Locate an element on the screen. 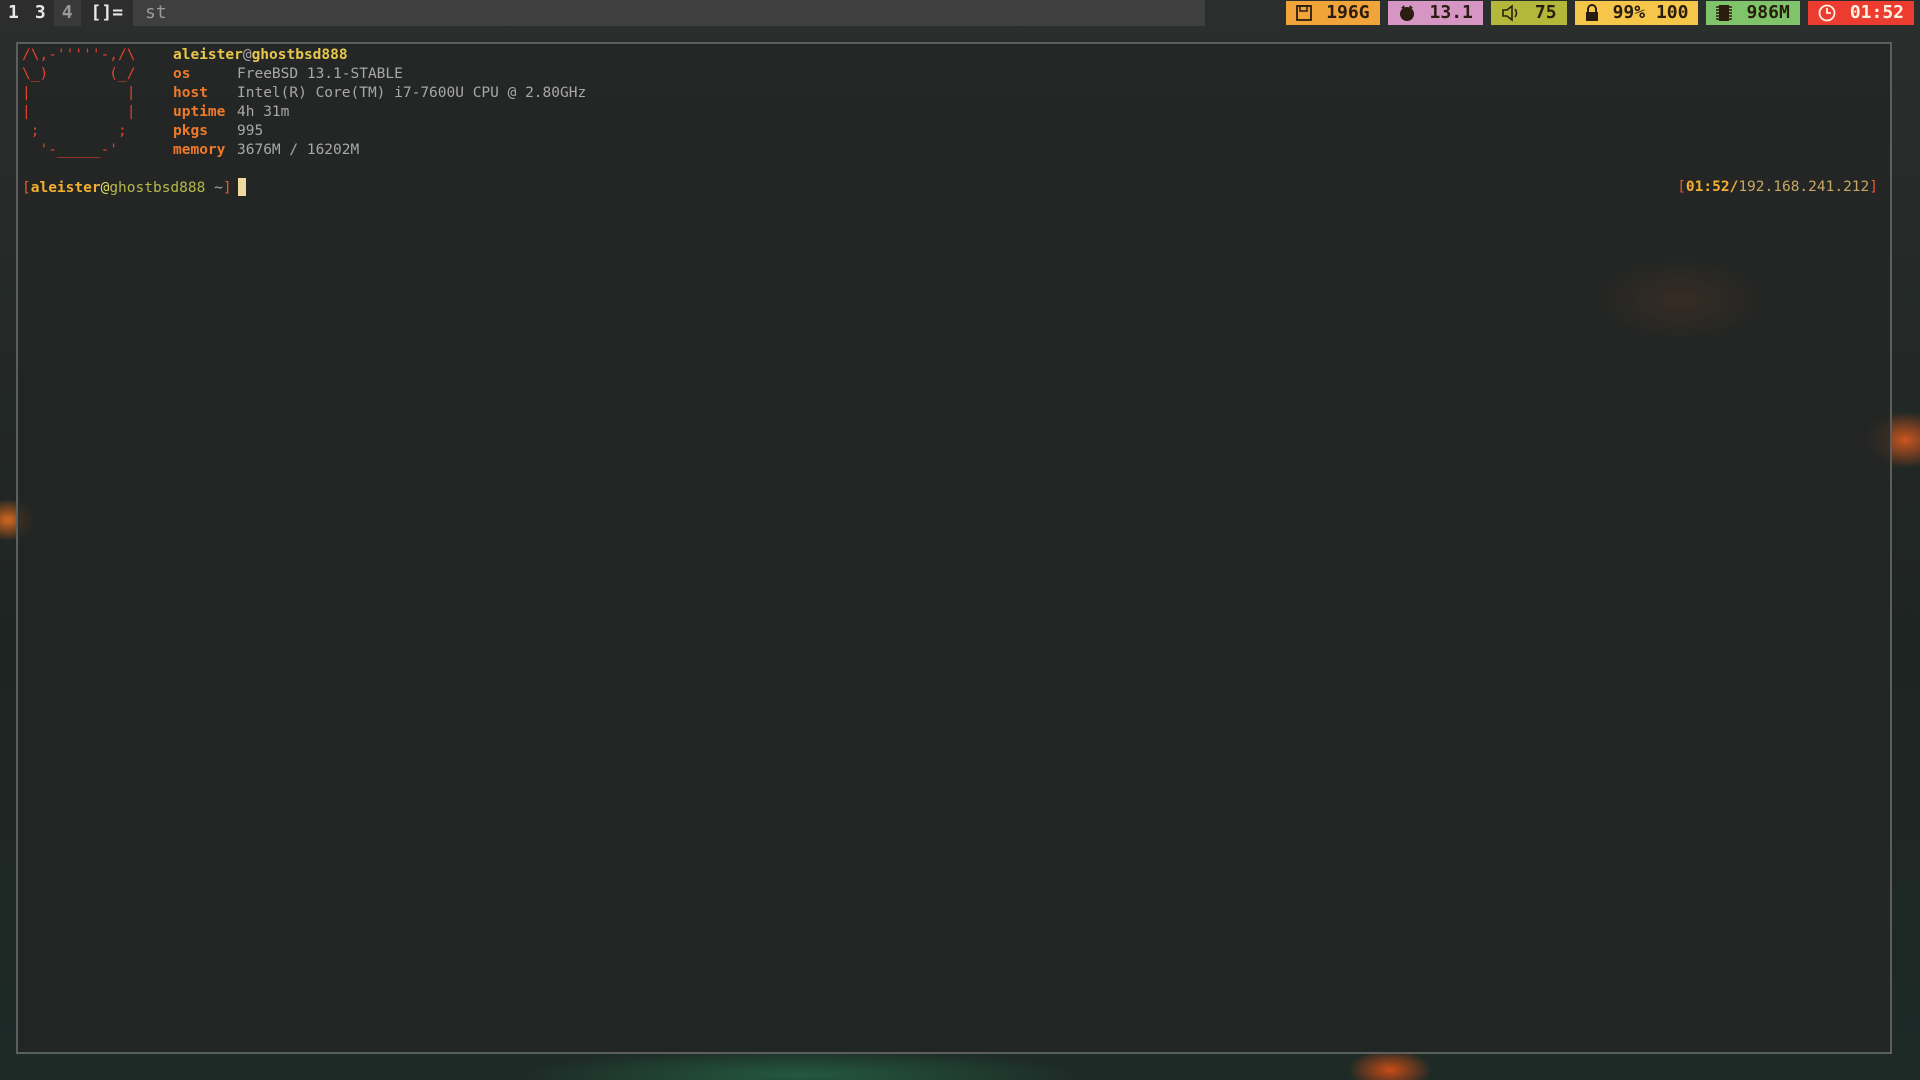 The width and height of the screenshot is (1920, 1080). text-cursor is located at coordinates (241, 187).